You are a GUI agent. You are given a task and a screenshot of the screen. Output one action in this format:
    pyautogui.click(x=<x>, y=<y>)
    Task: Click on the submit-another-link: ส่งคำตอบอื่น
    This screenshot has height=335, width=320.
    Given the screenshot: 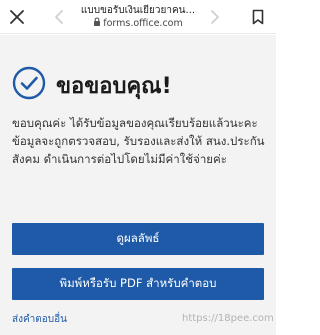 What is the action you would take?
    pyautogui.click(x=39, y=319)
    